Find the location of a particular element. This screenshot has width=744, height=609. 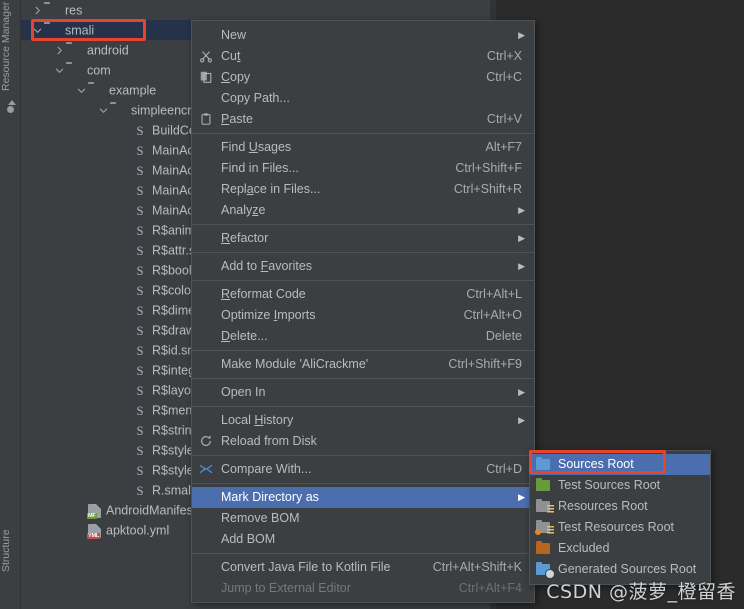

context-menu-item-label: Remove BOM is located at coordinates (260, 518).